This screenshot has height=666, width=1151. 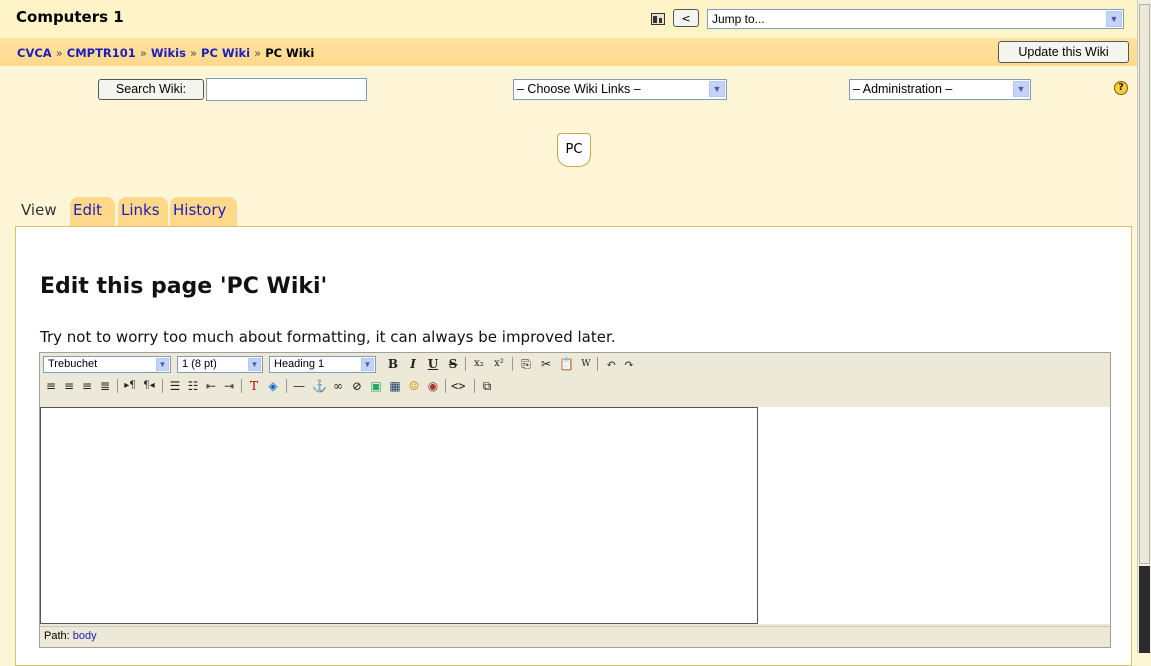 What do you see at coordinates (229, 386) in the screenshot?
I see `indent-icon: ⇥` at bounding box center [229, 386].